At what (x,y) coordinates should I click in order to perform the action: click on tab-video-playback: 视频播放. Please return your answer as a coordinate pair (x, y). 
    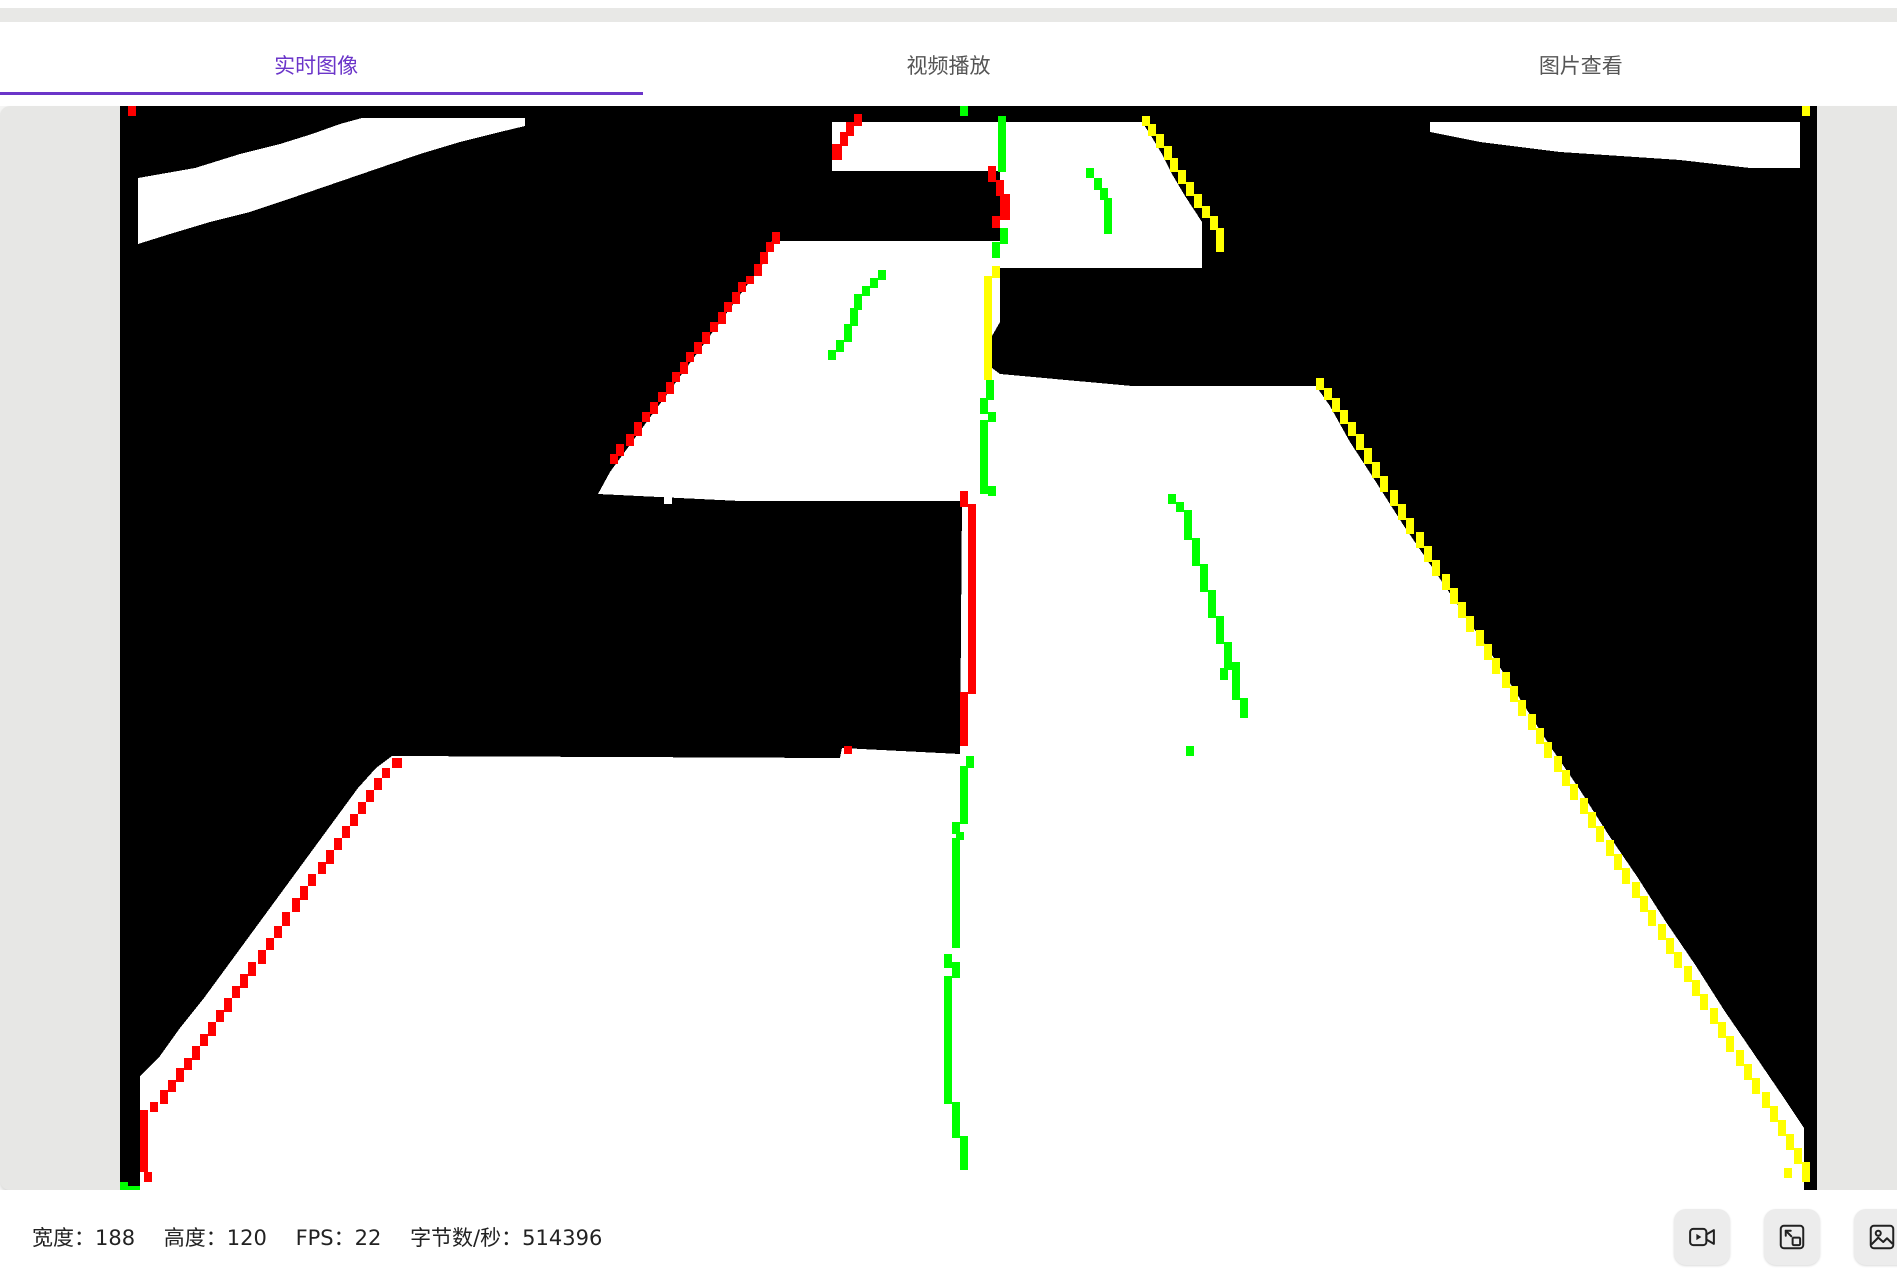
    Looking at the image, I should click on (948, 65).